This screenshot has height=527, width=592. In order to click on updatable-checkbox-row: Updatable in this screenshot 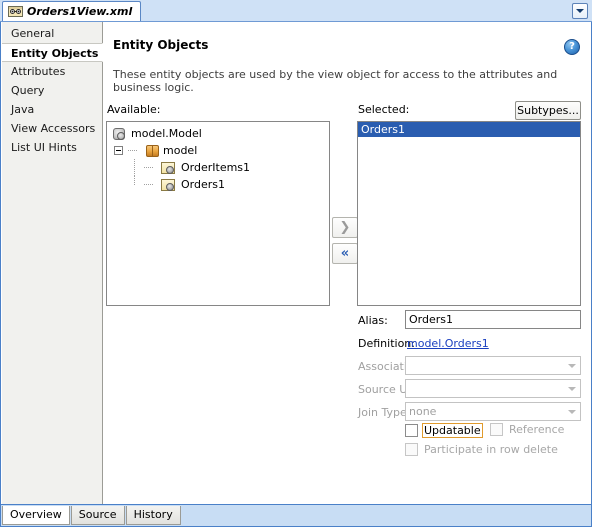, I will do `click(444, 430)`.